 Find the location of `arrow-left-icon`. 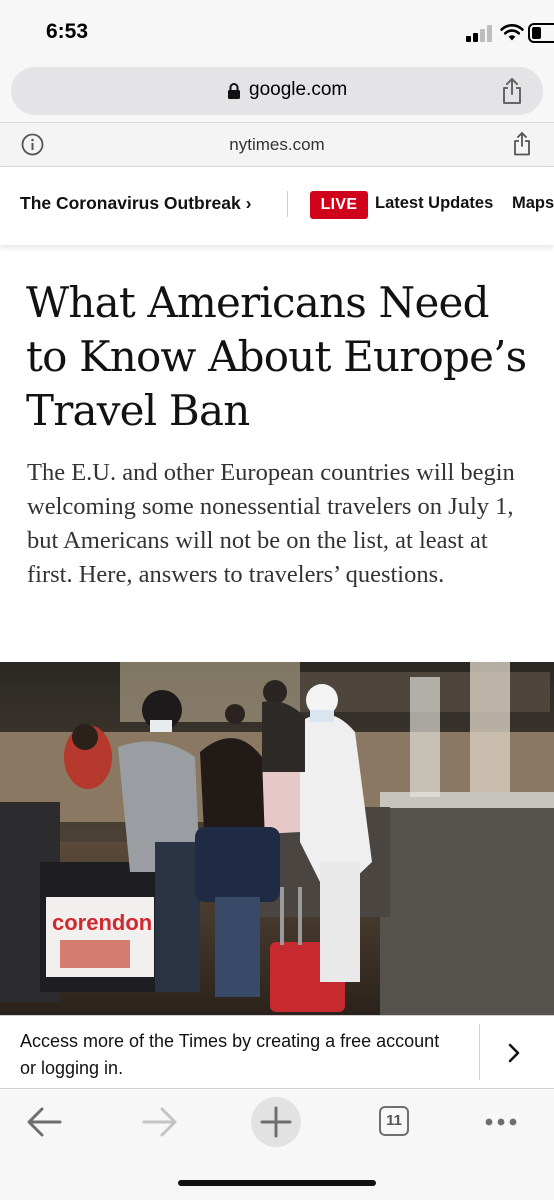

arrow-left-icon is located at coordinates (45, 1122).